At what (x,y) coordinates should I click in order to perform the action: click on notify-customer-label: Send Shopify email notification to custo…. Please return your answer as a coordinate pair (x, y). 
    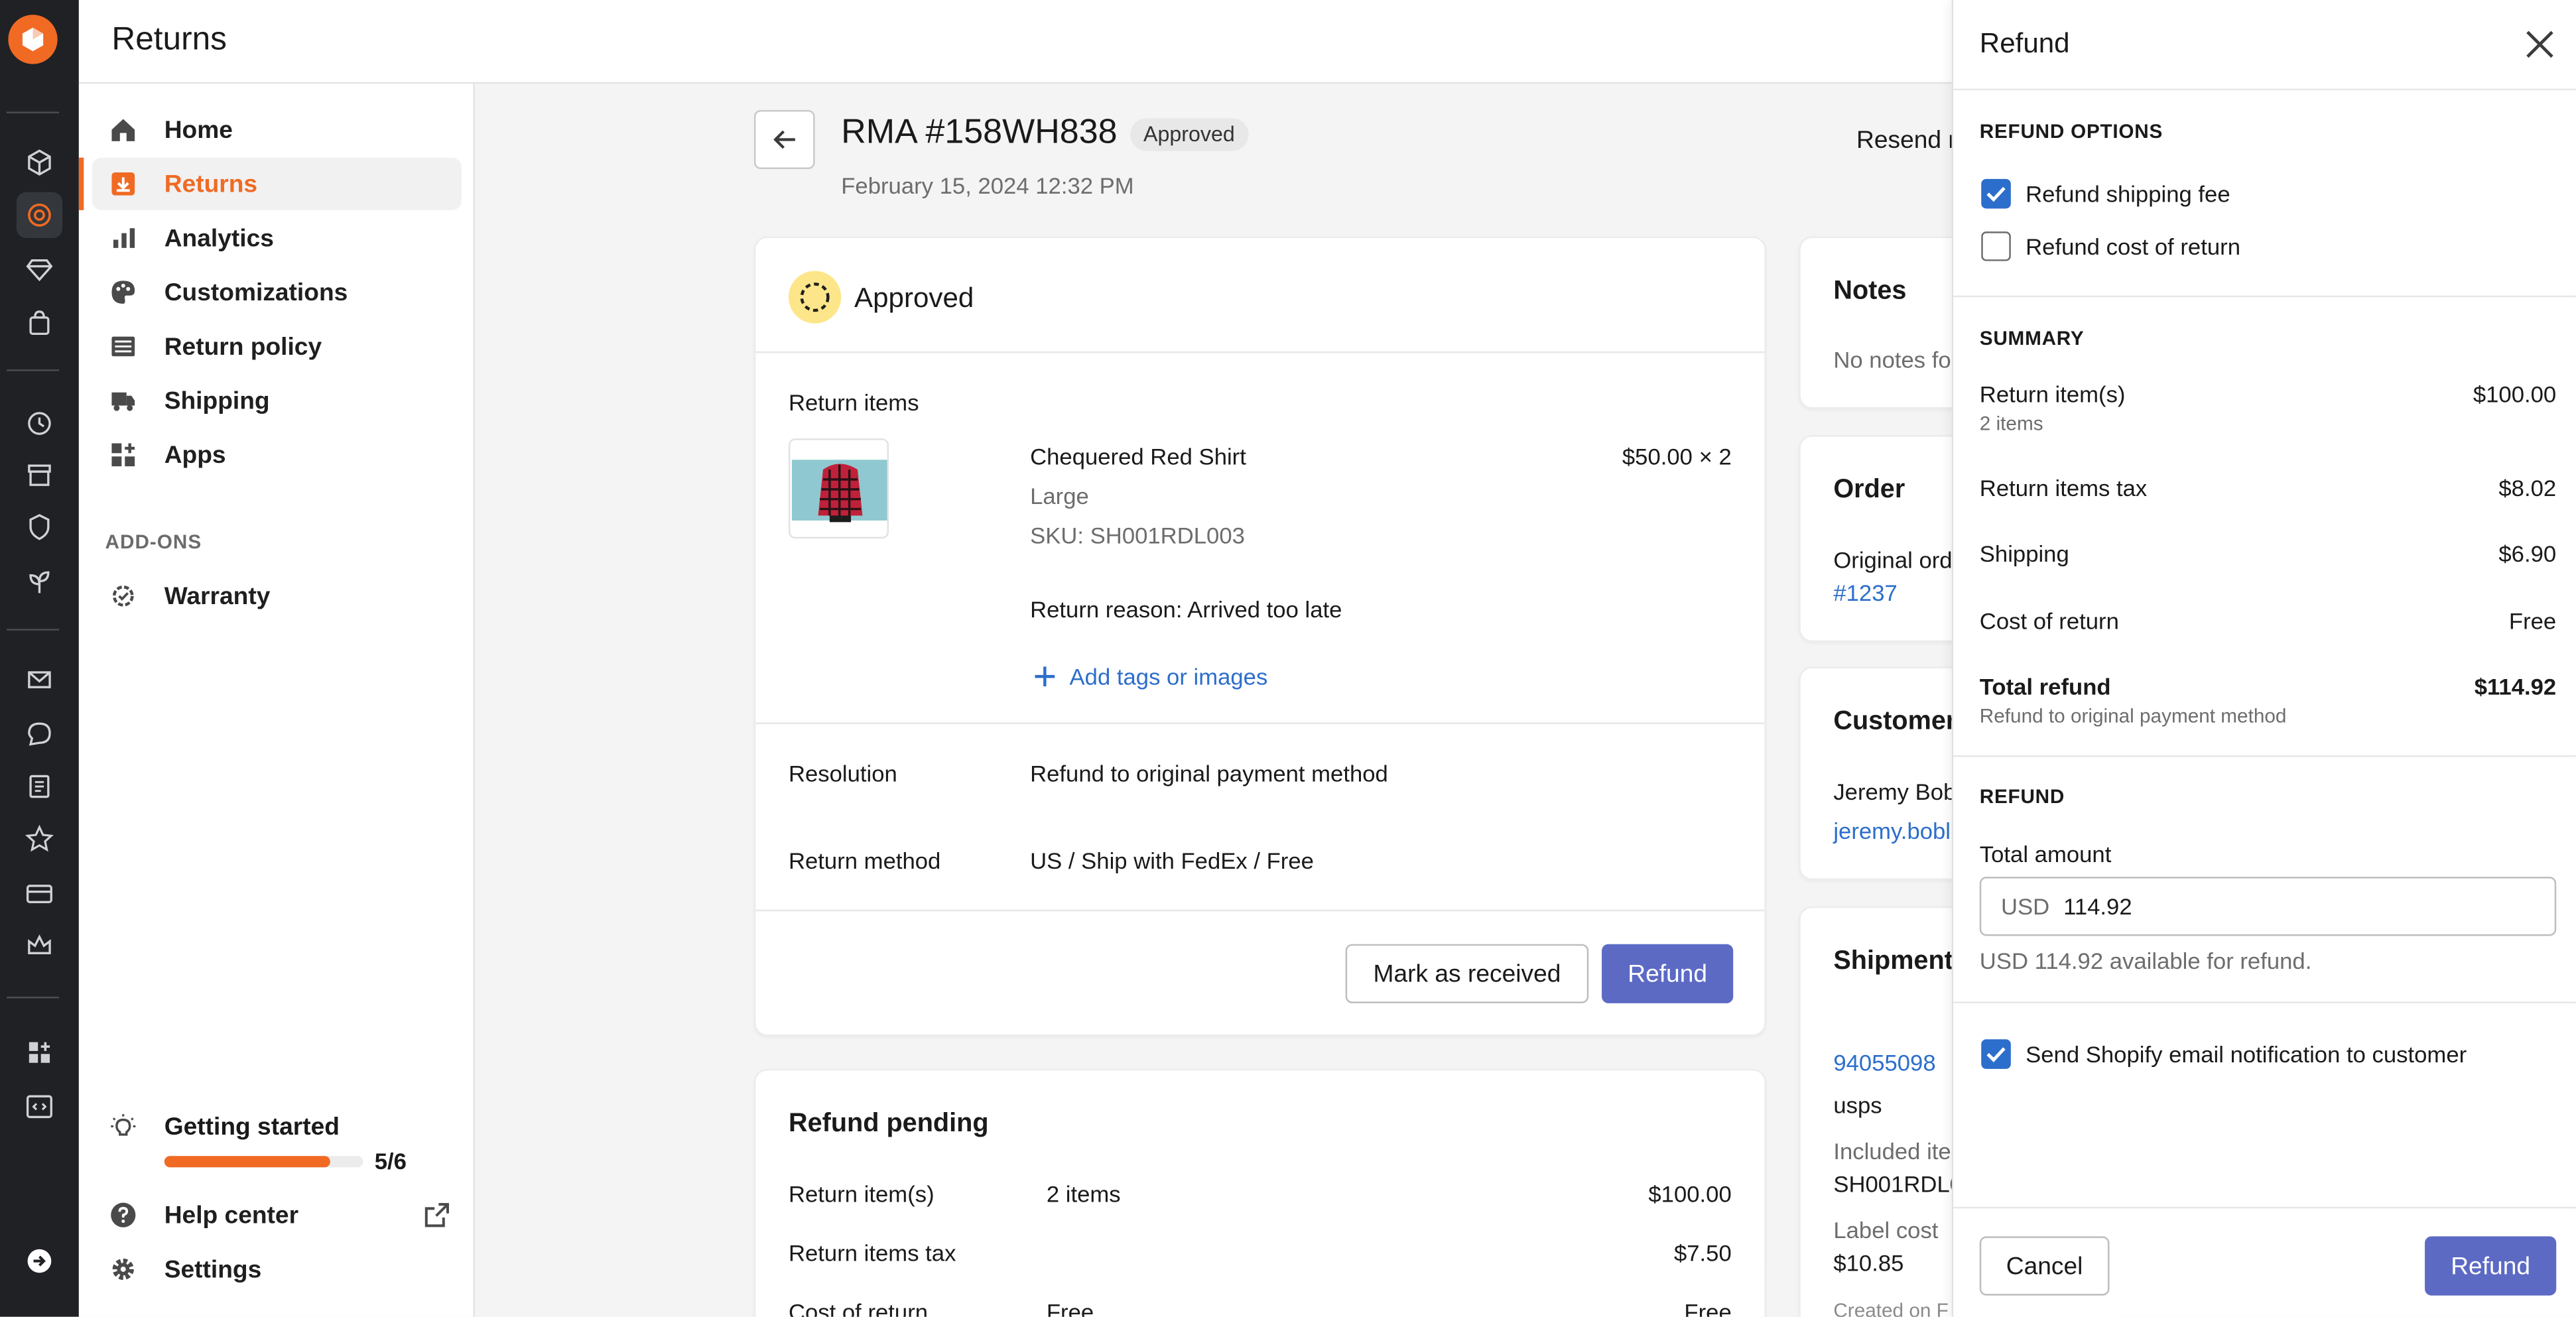
    Looking at the image, I should click on (2247, 1054).